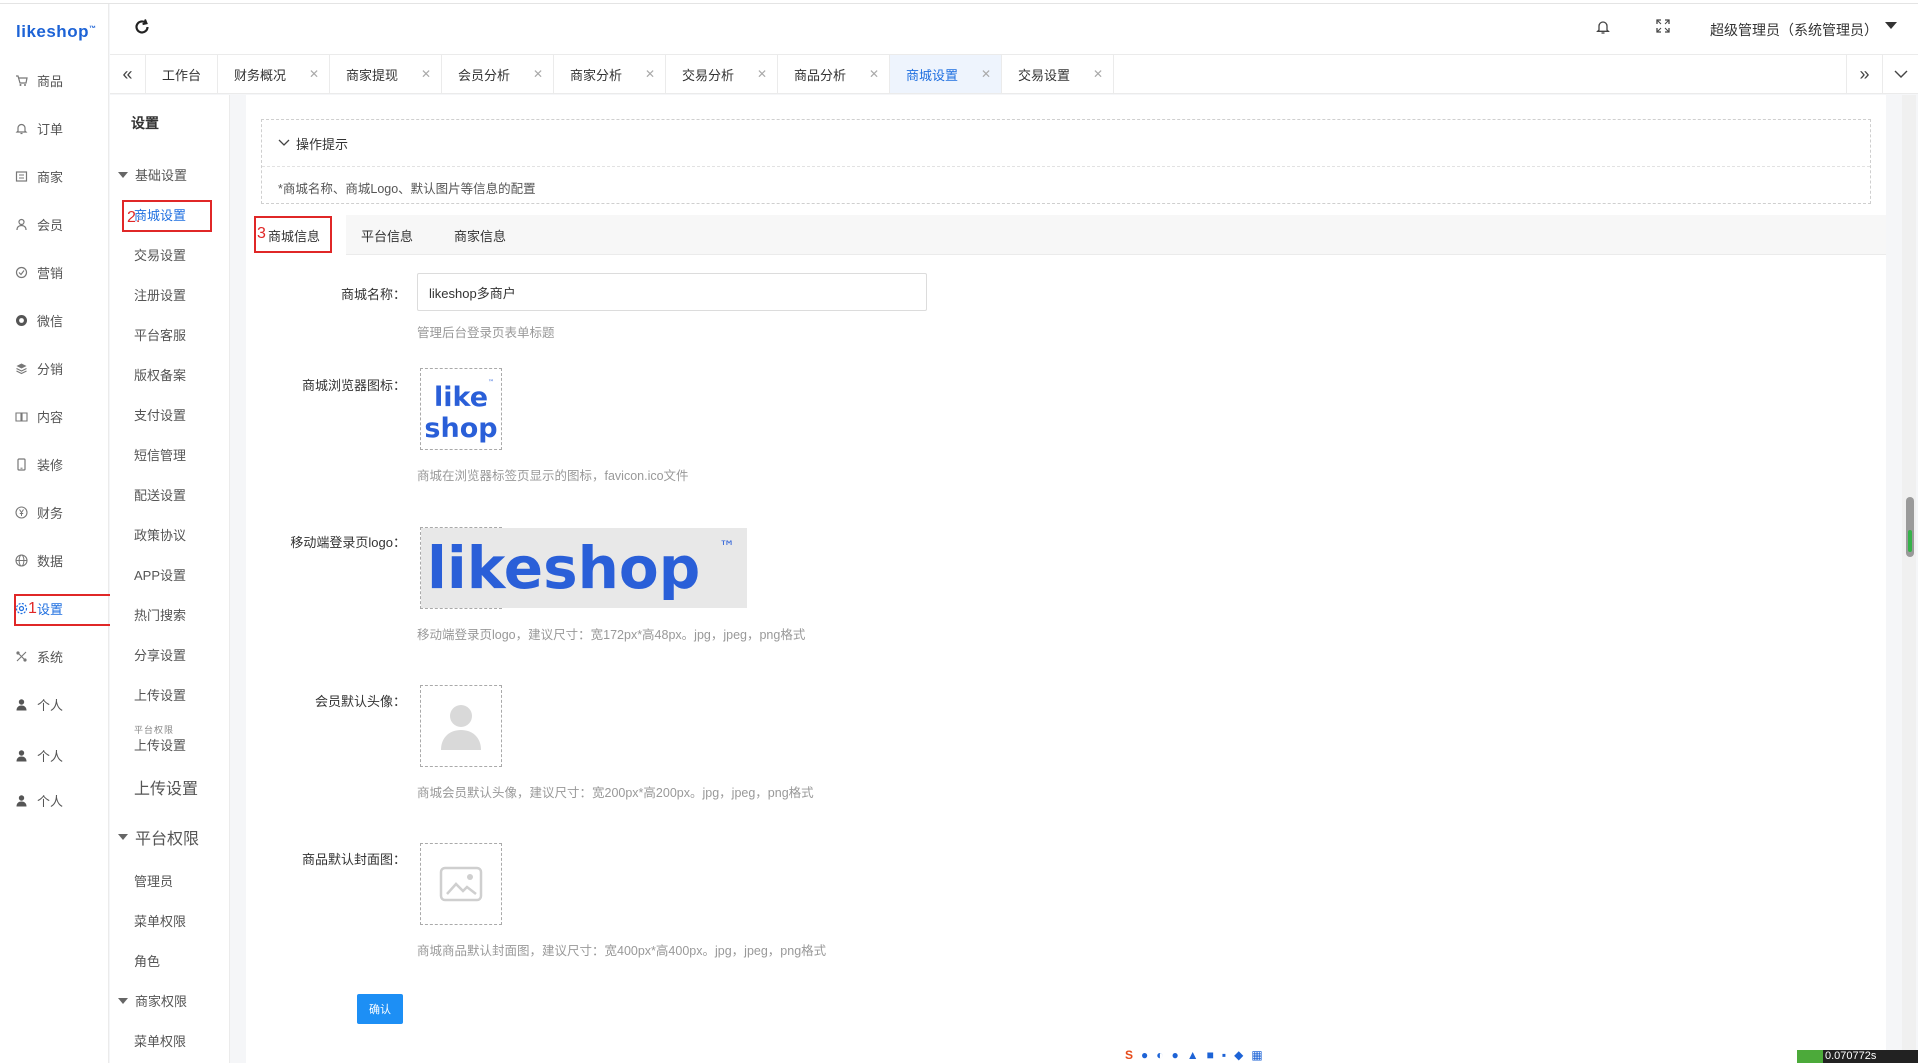 This screenshot has width=1918, height=1063. What do you see at coordinates (21, 224) in the screenshot?
I see `user-icon` at bounding box center [21, 224].